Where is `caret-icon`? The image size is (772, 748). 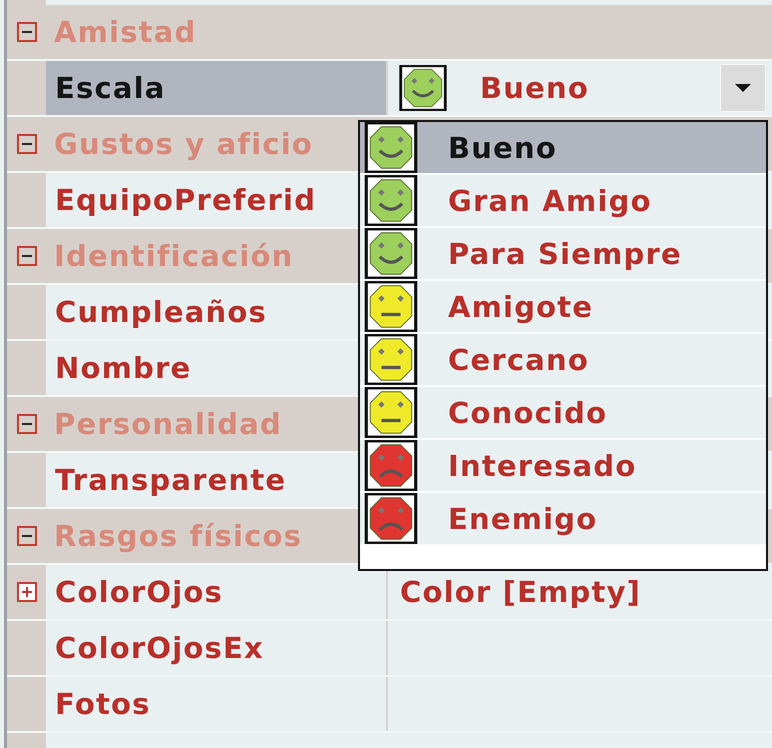
caret-icon is located at coordinates (743, 88).